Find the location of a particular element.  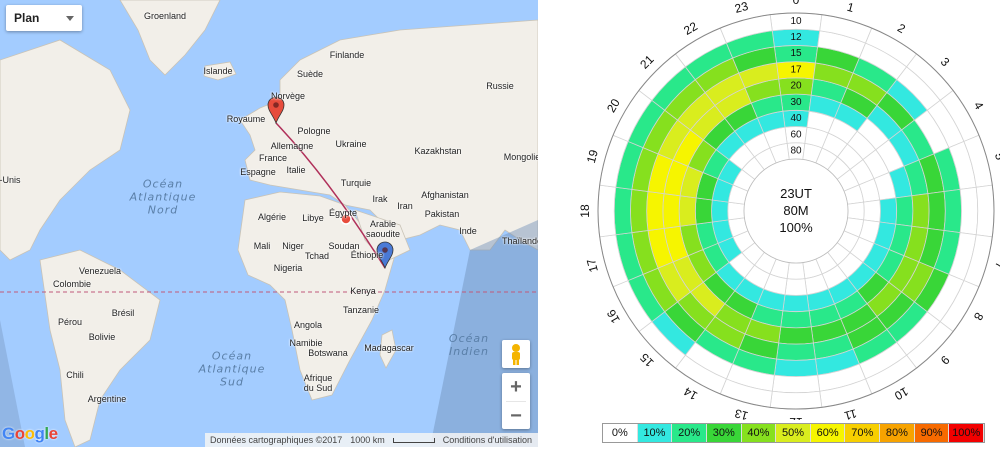

ring-label: 80 is located at coordinates (796, 151).